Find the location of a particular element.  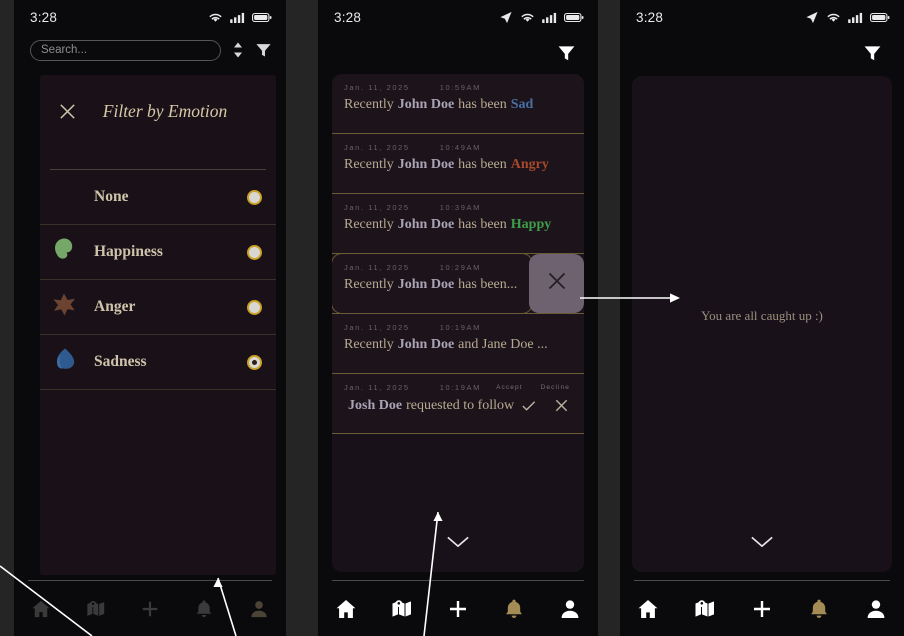

notification-text: Recently John Doe has been Angry is located at coordinates (457, 165).